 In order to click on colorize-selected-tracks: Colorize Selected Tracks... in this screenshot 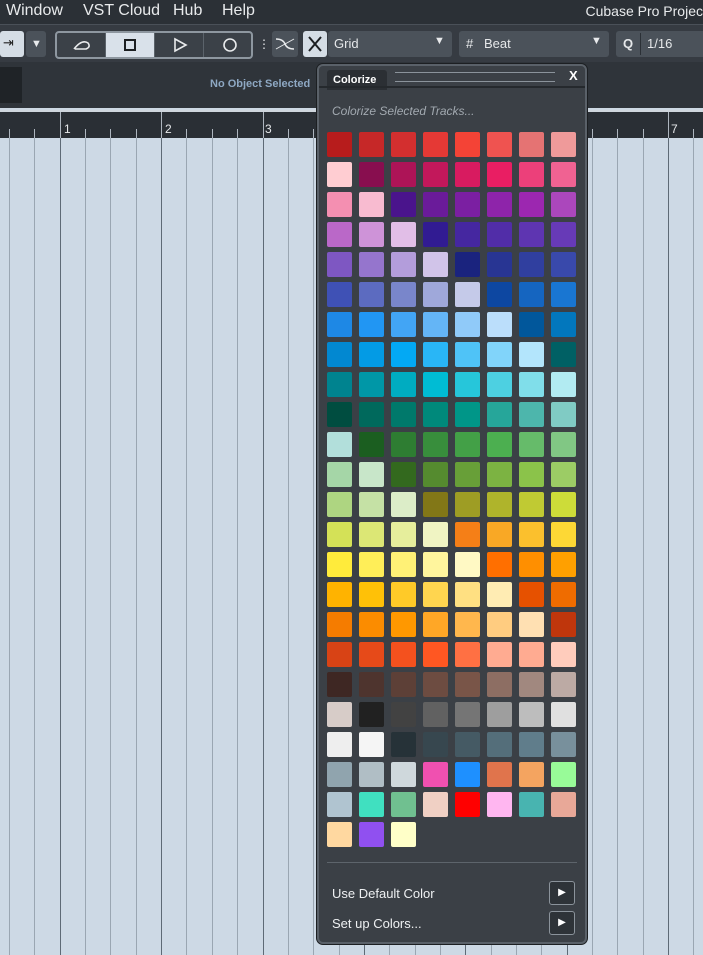, I will do `click(403, 111)`.